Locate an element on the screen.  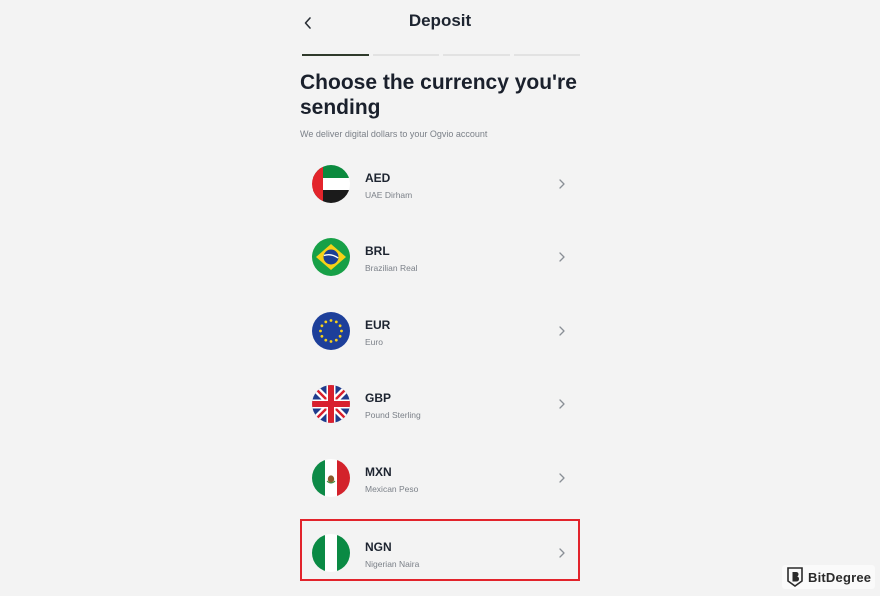
currency-code: NGN is located at coordinates (378, 547).